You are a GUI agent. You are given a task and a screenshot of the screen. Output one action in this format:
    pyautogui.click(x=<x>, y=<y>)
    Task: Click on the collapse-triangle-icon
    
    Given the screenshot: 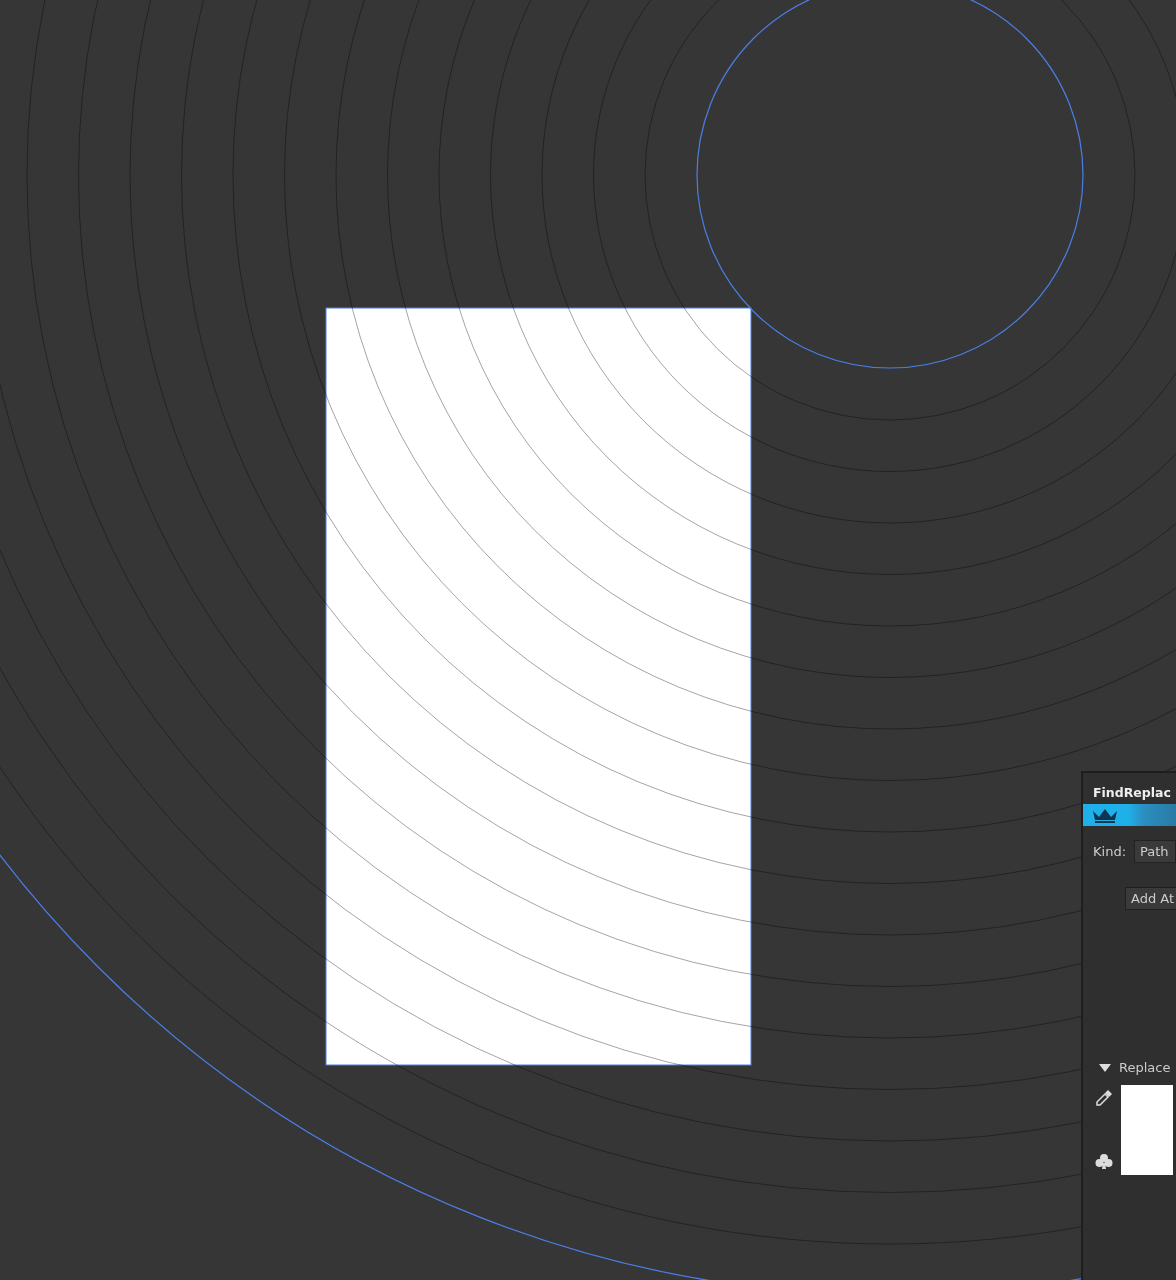 What is the action you would take?
    pyautogui.click(x=1105, y=1067)
    